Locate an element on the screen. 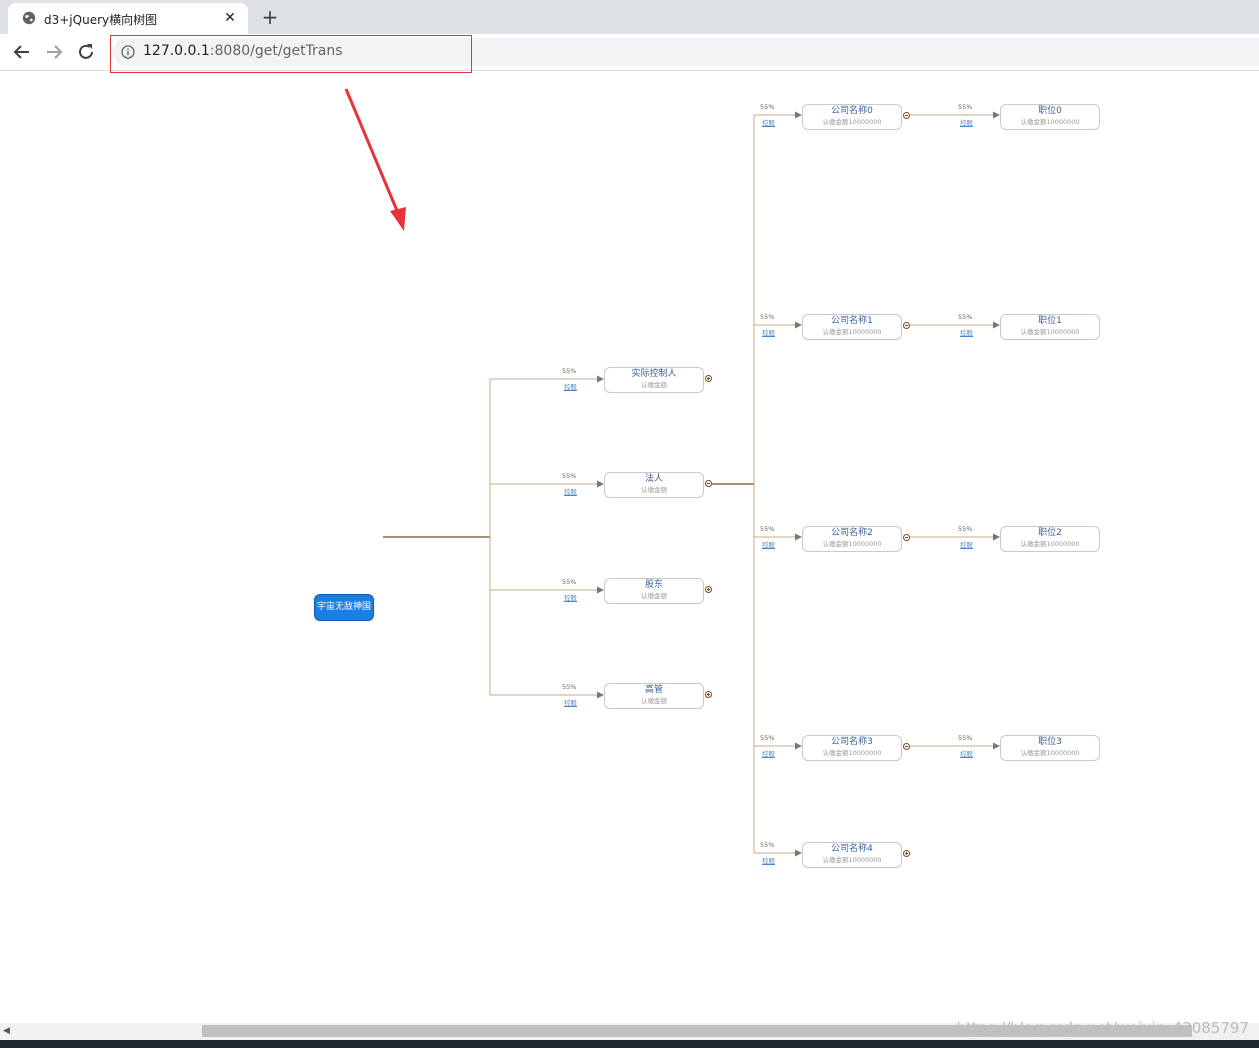 The image size is (1259, 1048). company-node-0-amount: 认缴金额10000000 is located at coordinates (852, 122).